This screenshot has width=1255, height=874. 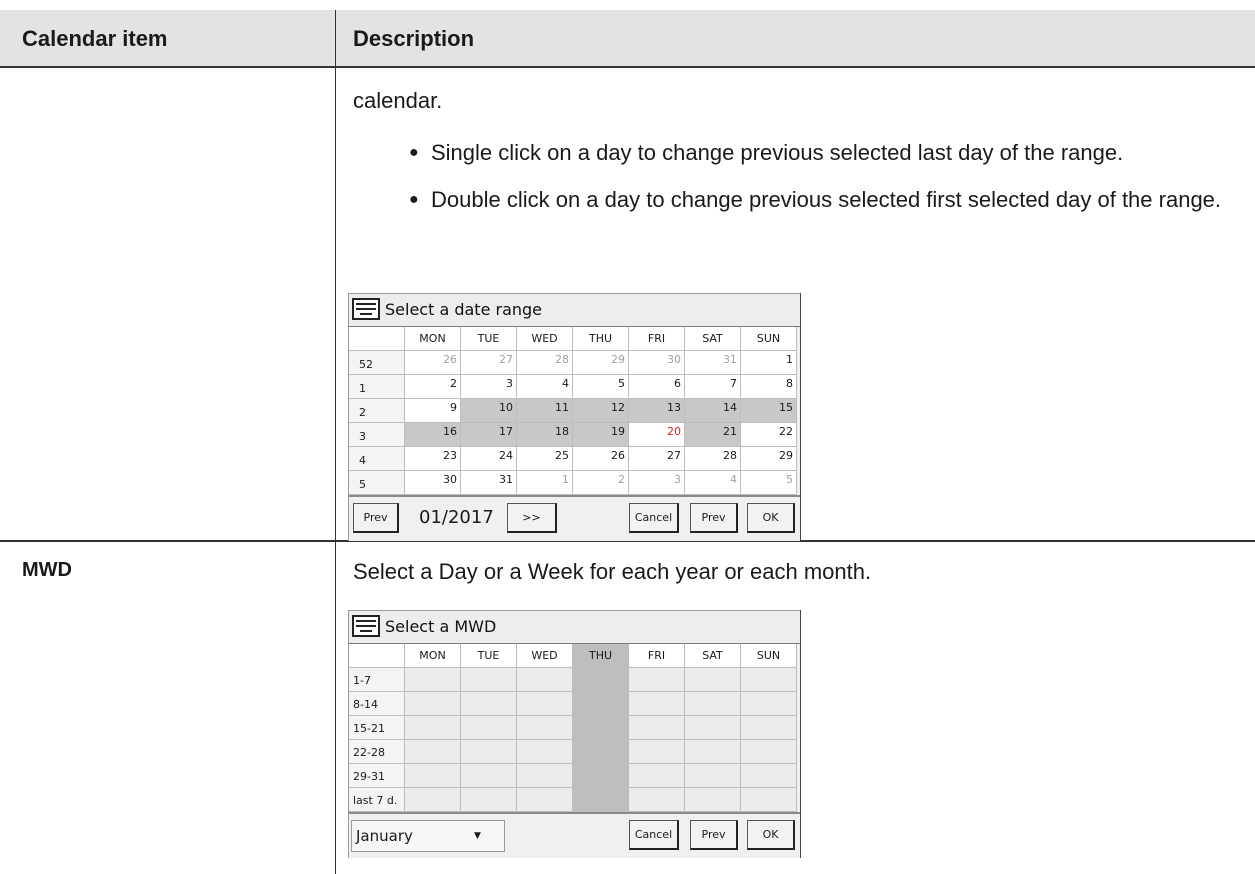 What do you see at coordinates (601, 435) in the screenshot?
I see `day-cell: 19` at bounding box center [601, 435].